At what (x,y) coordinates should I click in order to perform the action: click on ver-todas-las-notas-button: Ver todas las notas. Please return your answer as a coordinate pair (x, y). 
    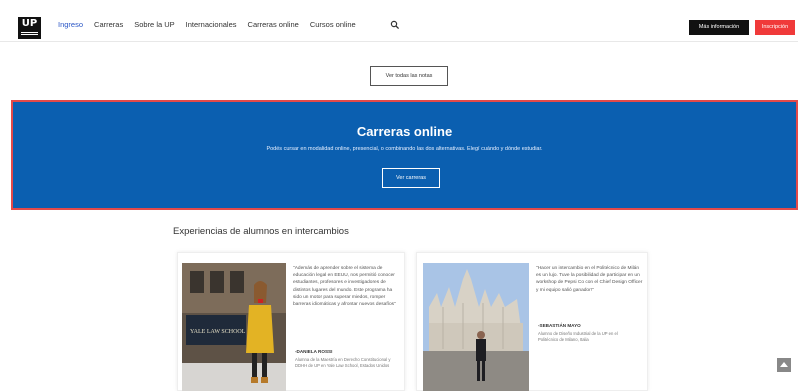
    Looking at the image, I should click on (409, 76).